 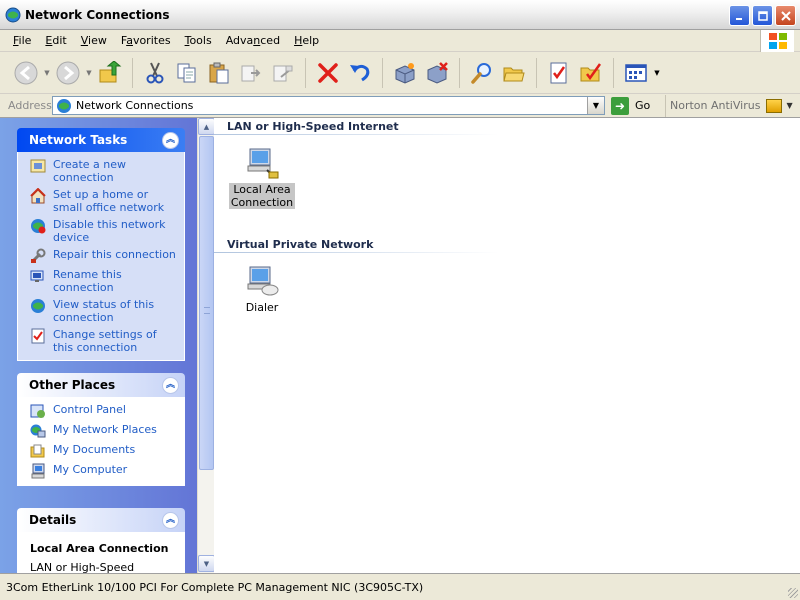 I want to click on menu-tools: Tools, so click(x=198, y=41).